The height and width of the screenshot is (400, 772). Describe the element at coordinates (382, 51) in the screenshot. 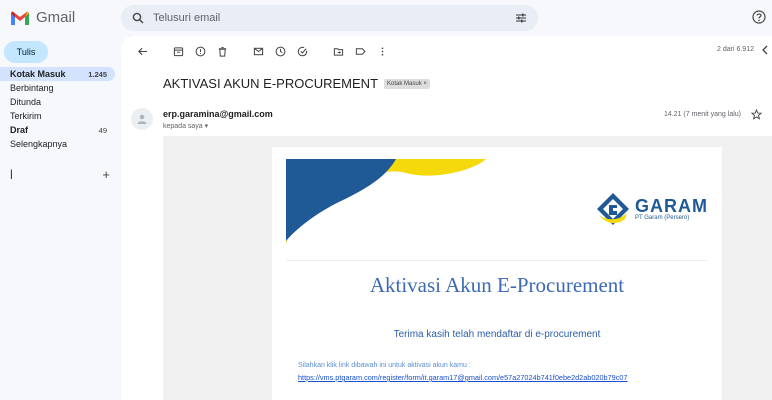

I see `more-options-icon` at that location.